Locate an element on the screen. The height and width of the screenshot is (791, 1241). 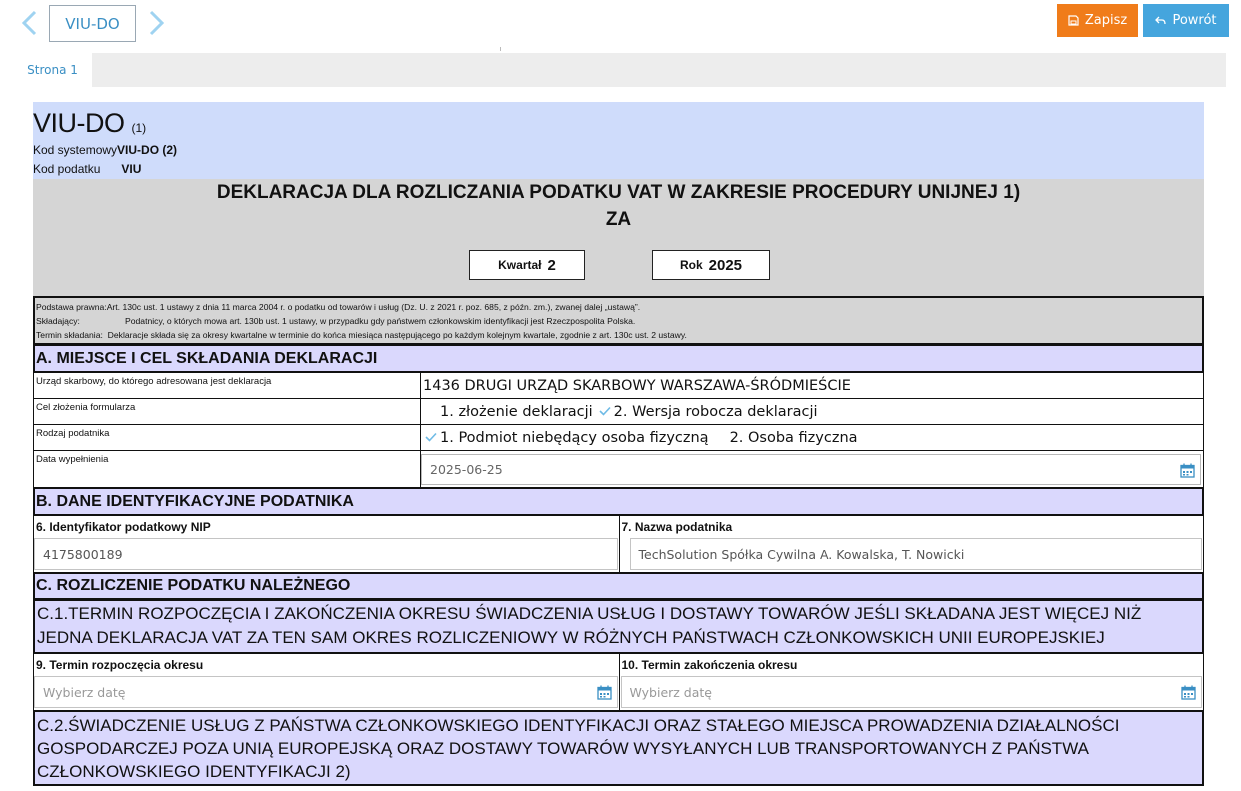
quarter-box: Kwartał 2 is located at coordinates (527, 265).